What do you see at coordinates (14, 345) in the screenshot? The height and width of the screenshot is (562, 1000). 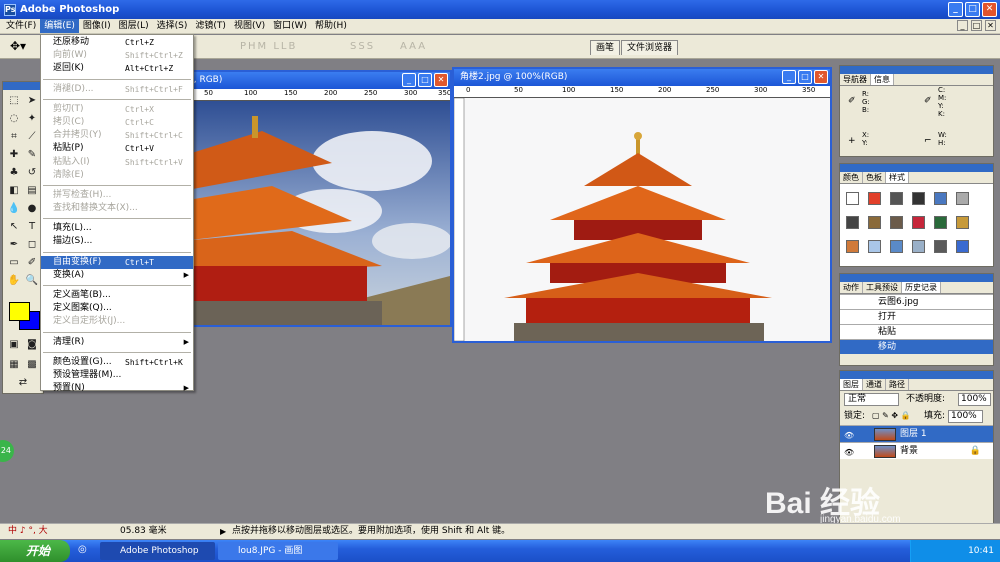 I see `standard-mode-icon: ▣` at bounding box center [14, 345].